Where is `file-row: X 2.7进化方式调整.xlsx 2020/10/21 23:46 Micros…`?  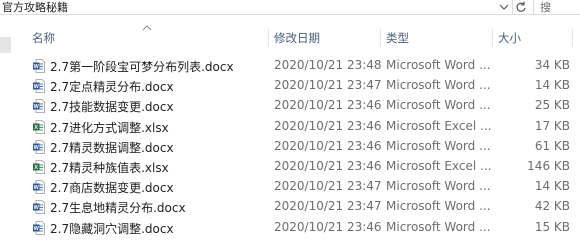 file-row: X 2.7进化方式调整.xlsx 2020/10/21 23:46 Micros… is located at coordinates (297, 128).